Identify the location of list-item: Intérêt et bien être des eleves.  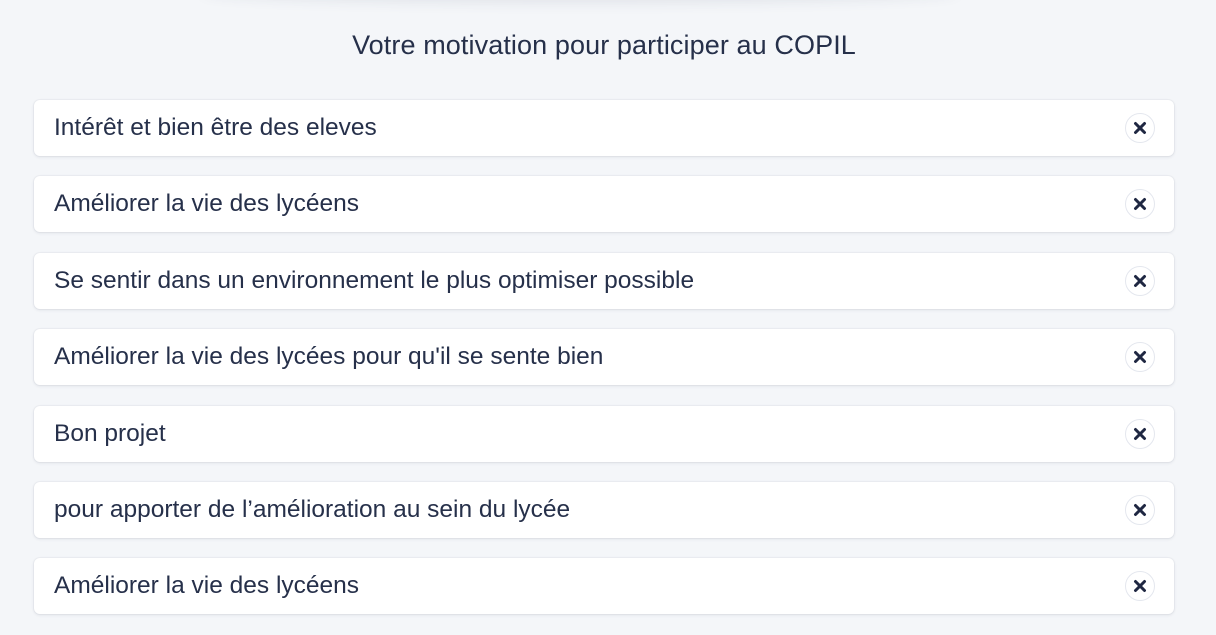
(604, 128).